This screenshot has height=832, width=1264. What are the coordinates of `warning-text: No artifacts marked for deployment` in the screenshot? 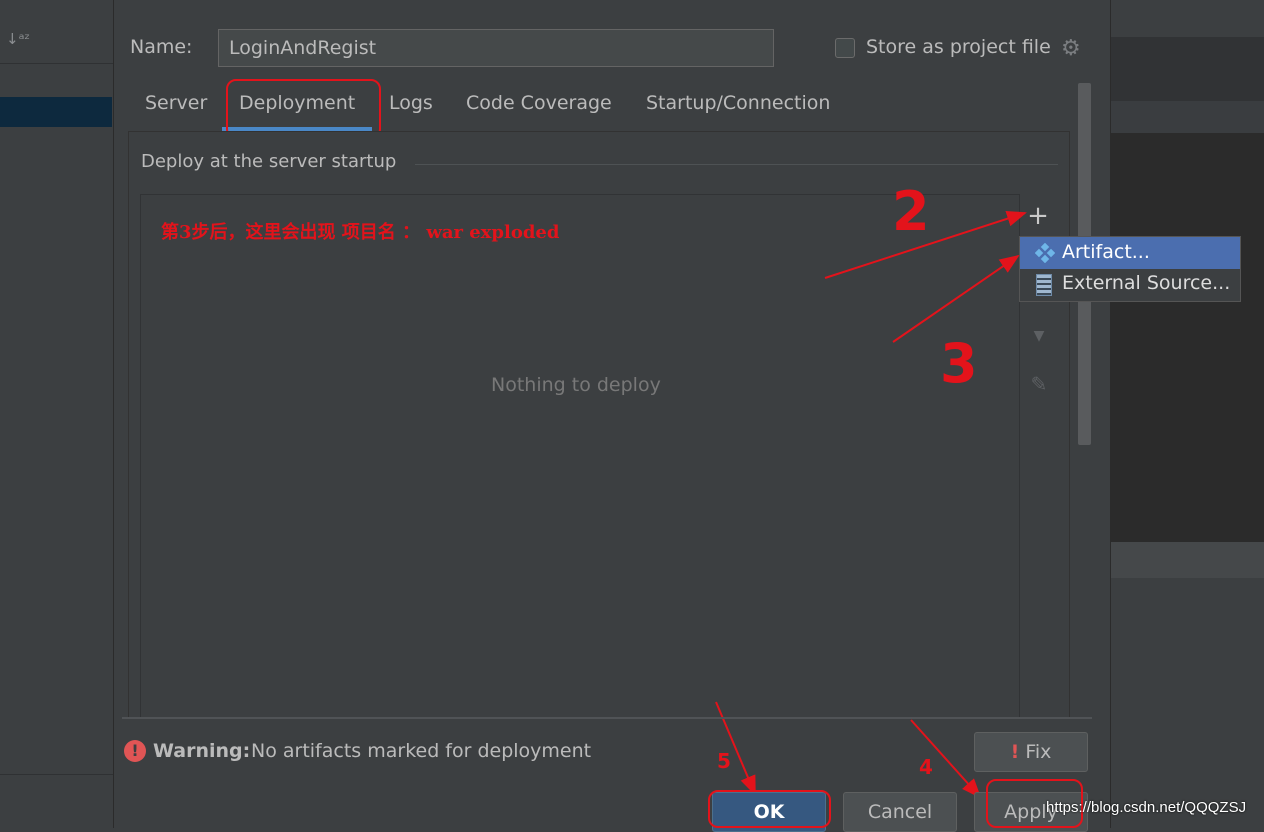 It's located at (421, 751).